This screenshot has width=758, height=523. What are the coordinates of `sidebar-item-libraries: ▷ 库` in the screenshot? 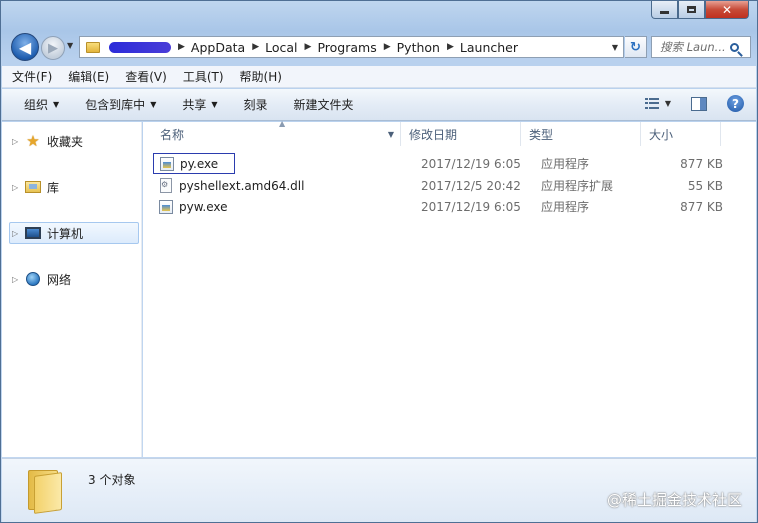 It's located at (75, 187).